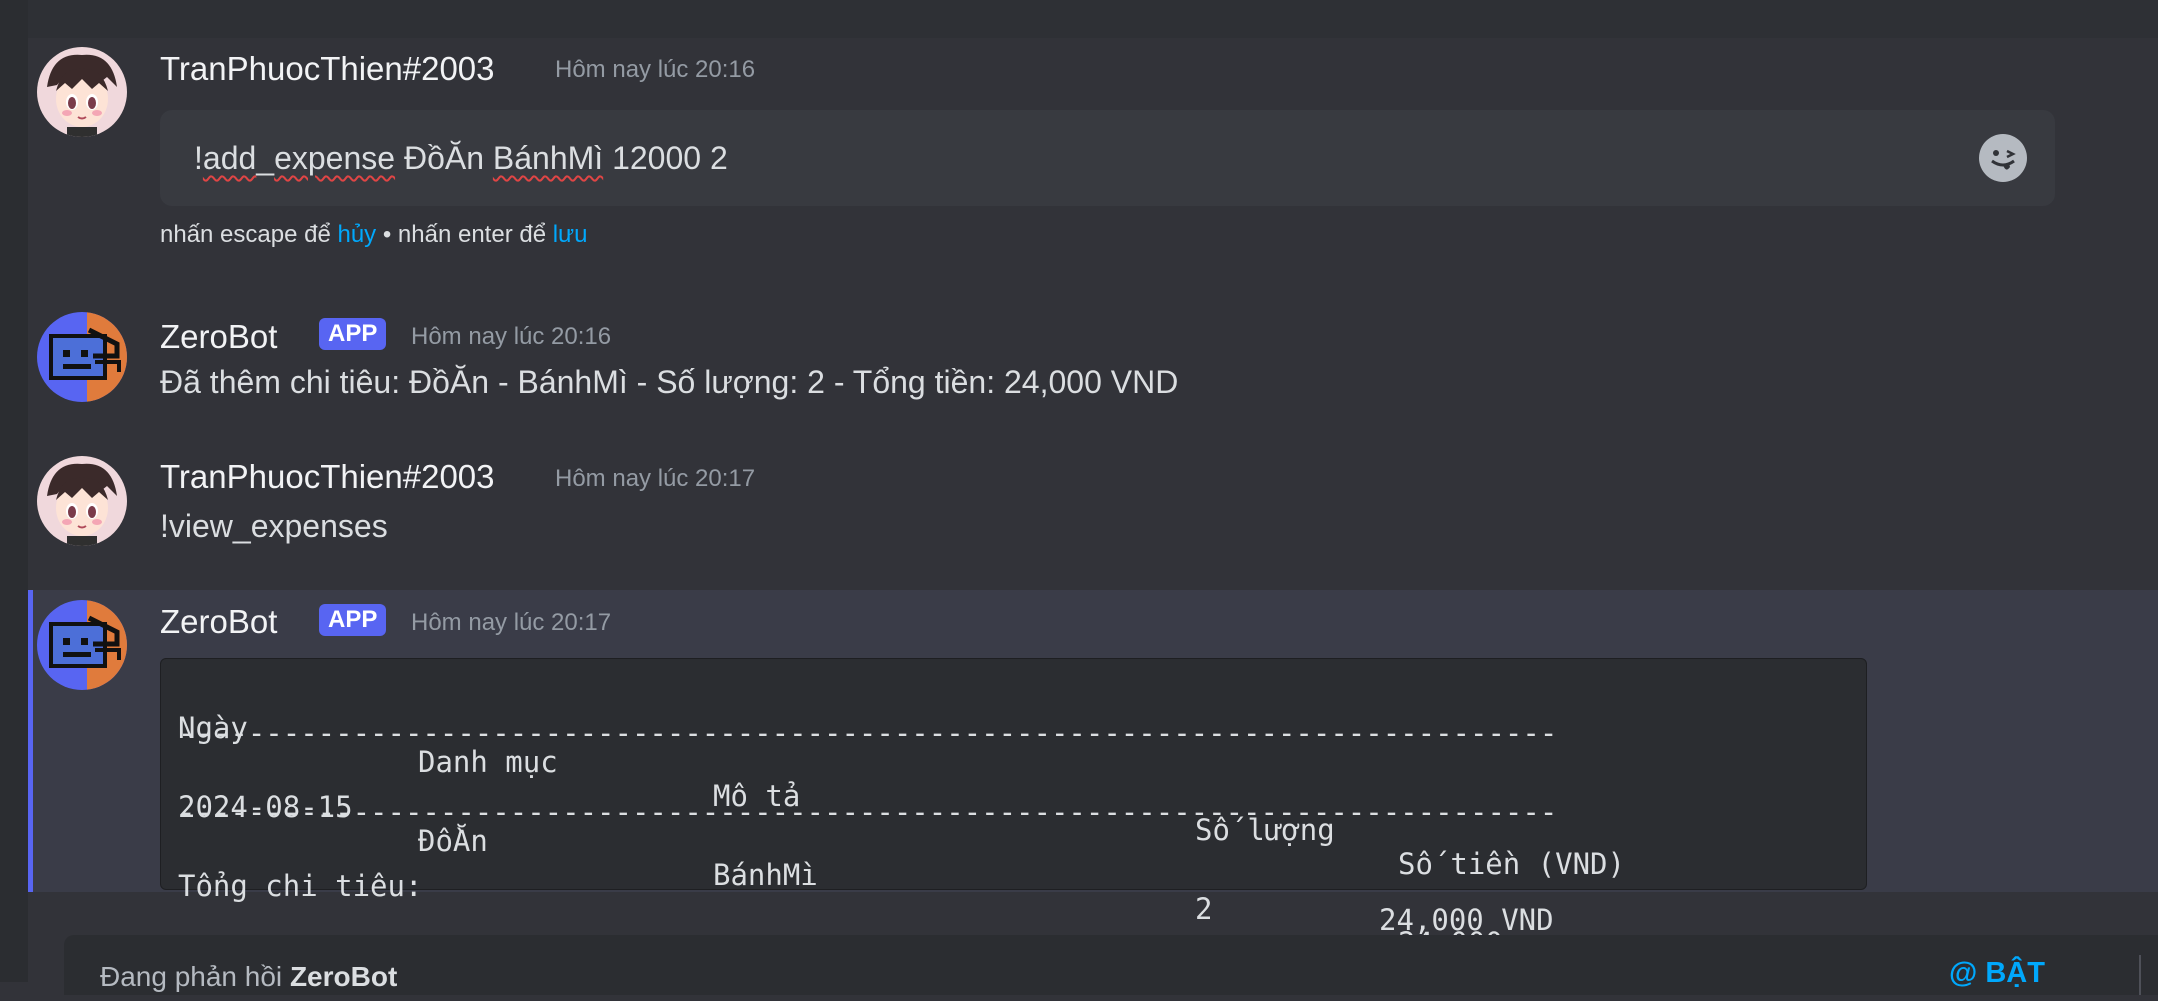  I want to click on edit-hint: nhấn escape để hủy • nhấn enter để lưu, so click(374, 234).